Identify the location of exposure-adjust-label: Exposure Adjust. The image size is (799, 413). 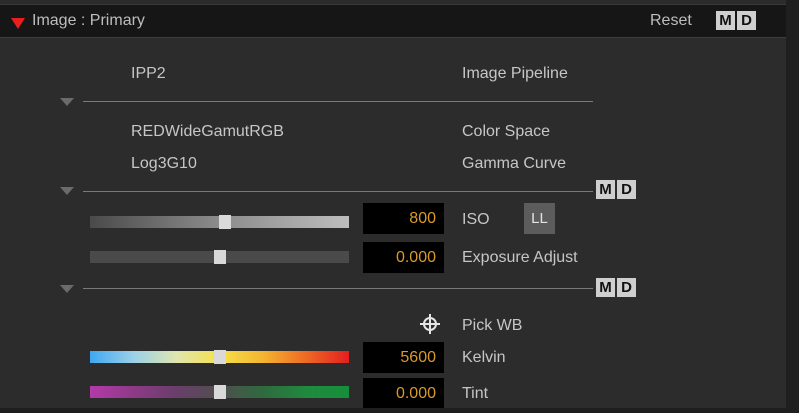
(520, 257).